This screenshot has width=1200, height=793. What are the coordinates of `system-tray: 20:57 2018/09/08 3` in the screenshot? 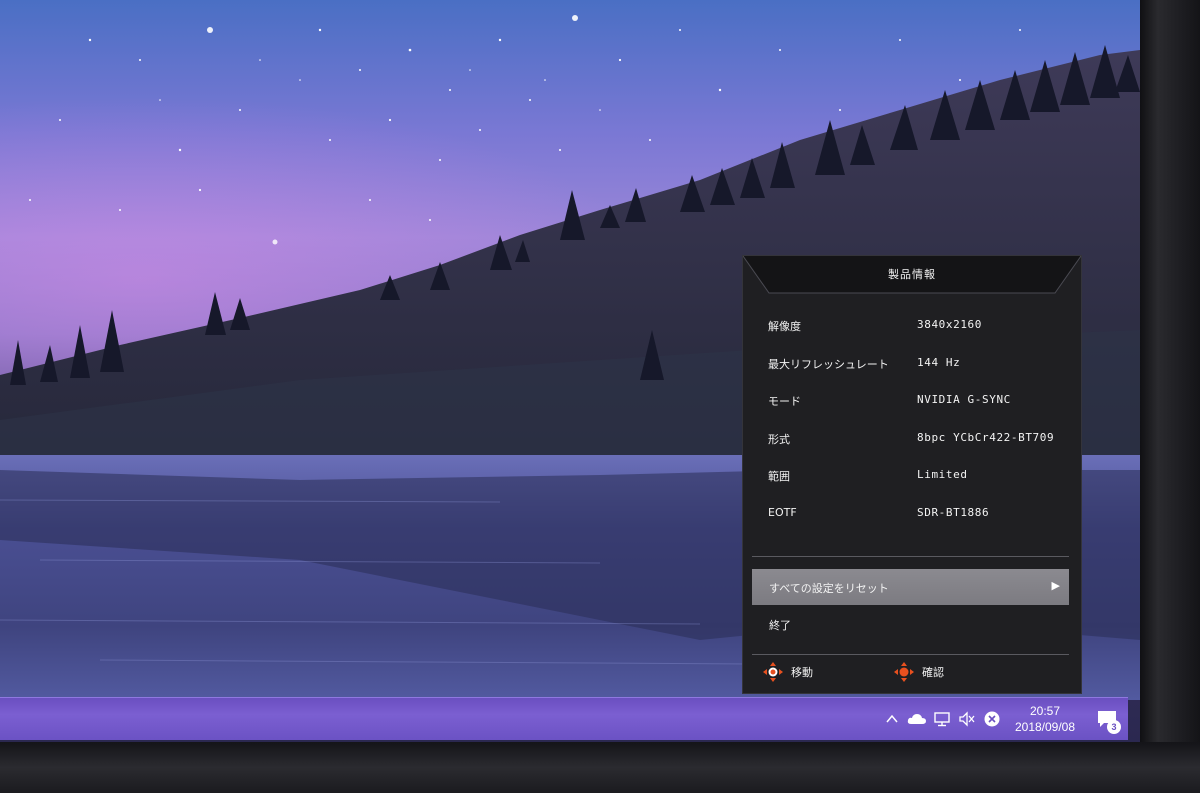 It's located at (1003, 719).